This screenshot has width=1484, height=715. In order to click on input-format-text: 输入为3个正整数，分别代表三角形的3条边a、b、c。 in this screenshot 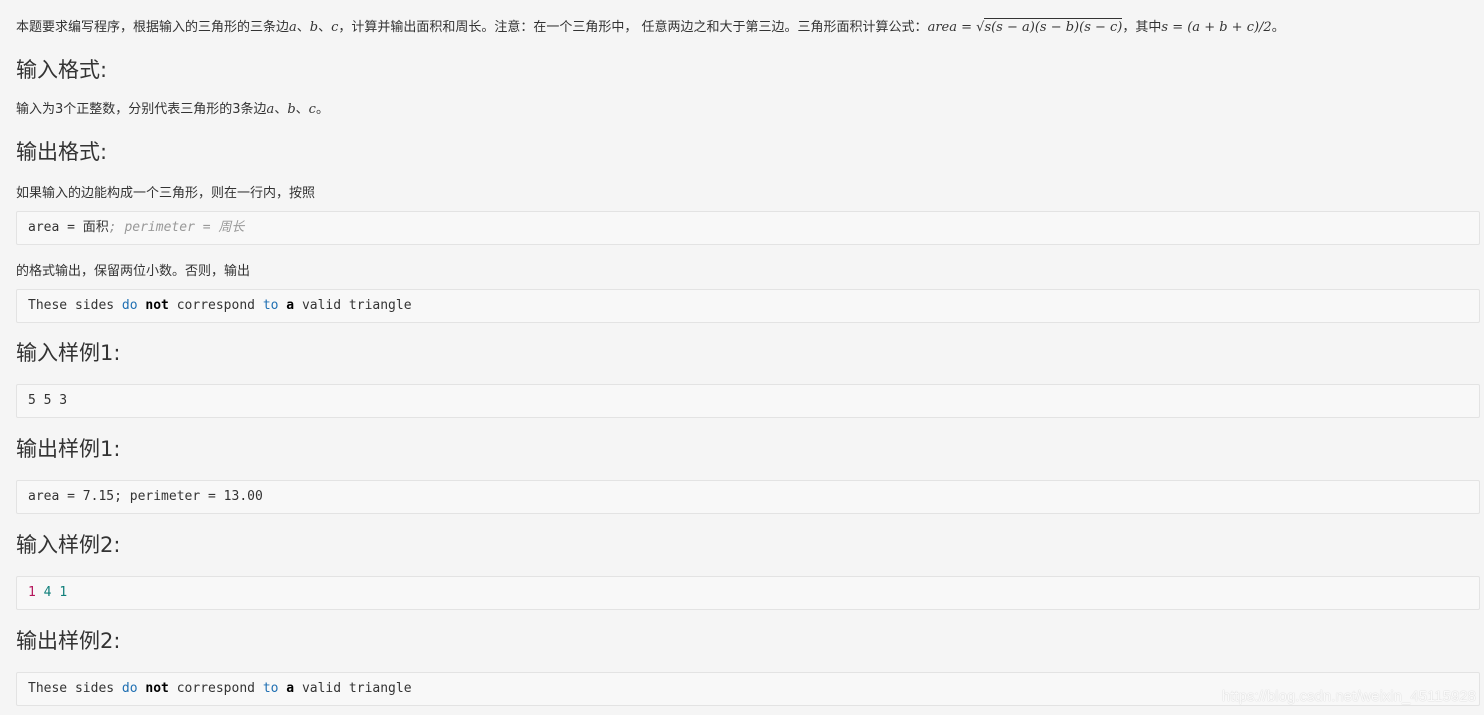, I will do `click(172, 110)`.